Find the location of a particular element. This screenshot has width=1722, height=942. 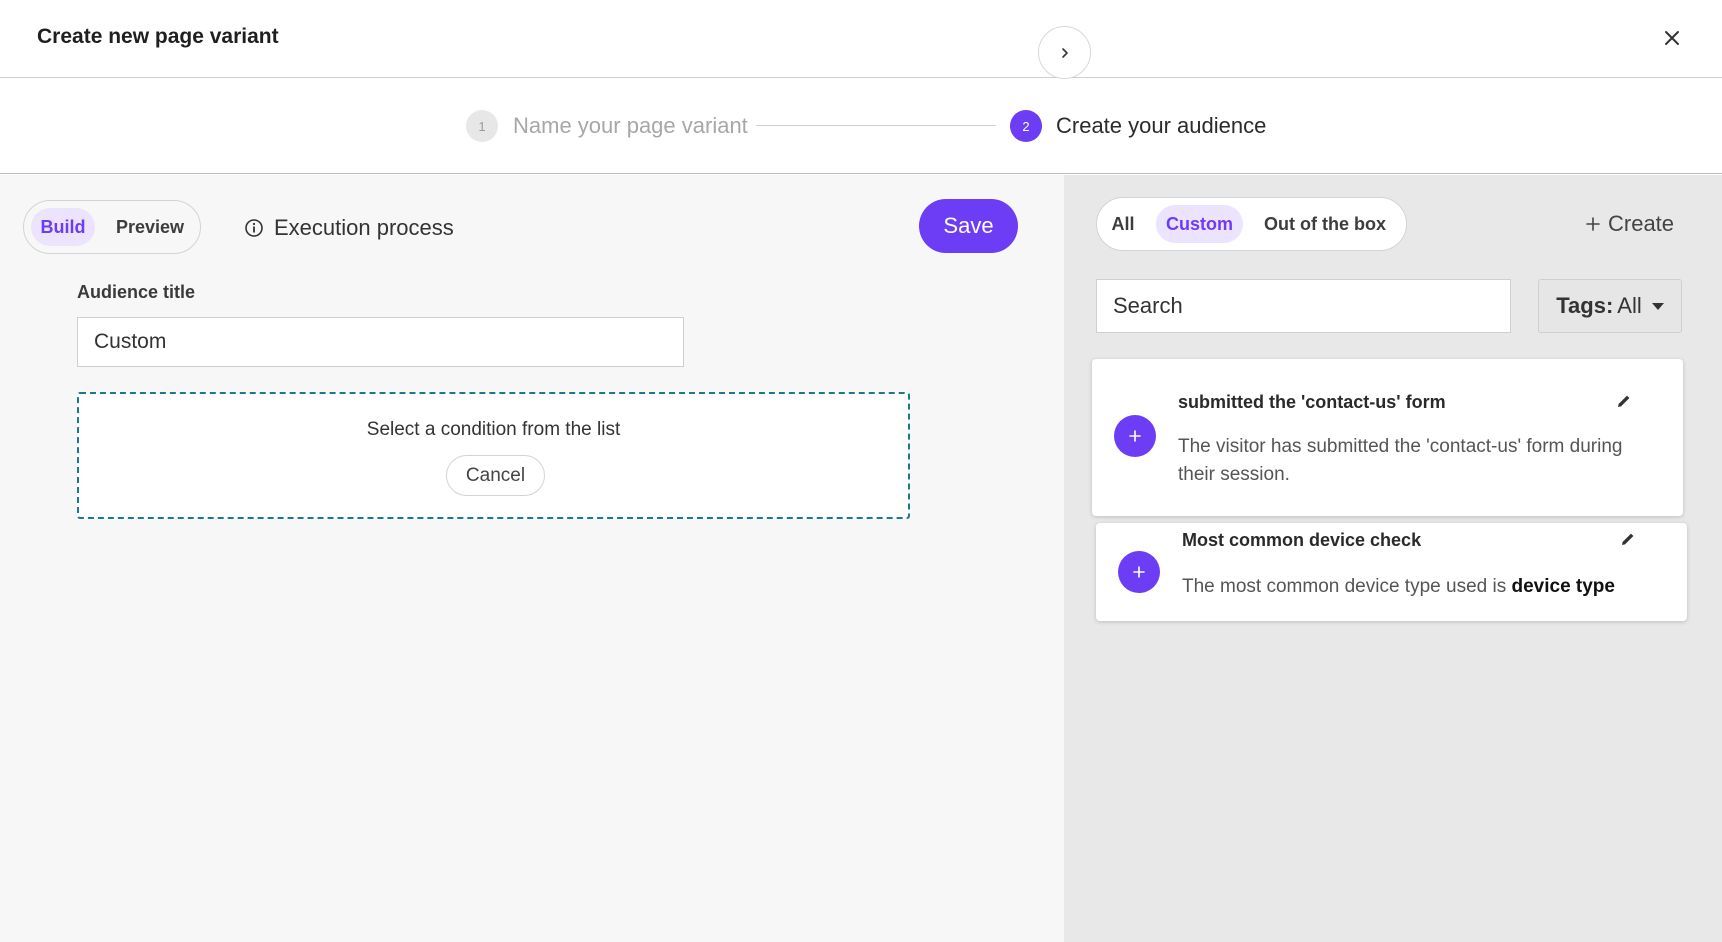

create-condition-button: Create is located at coordinates (1630, 224).